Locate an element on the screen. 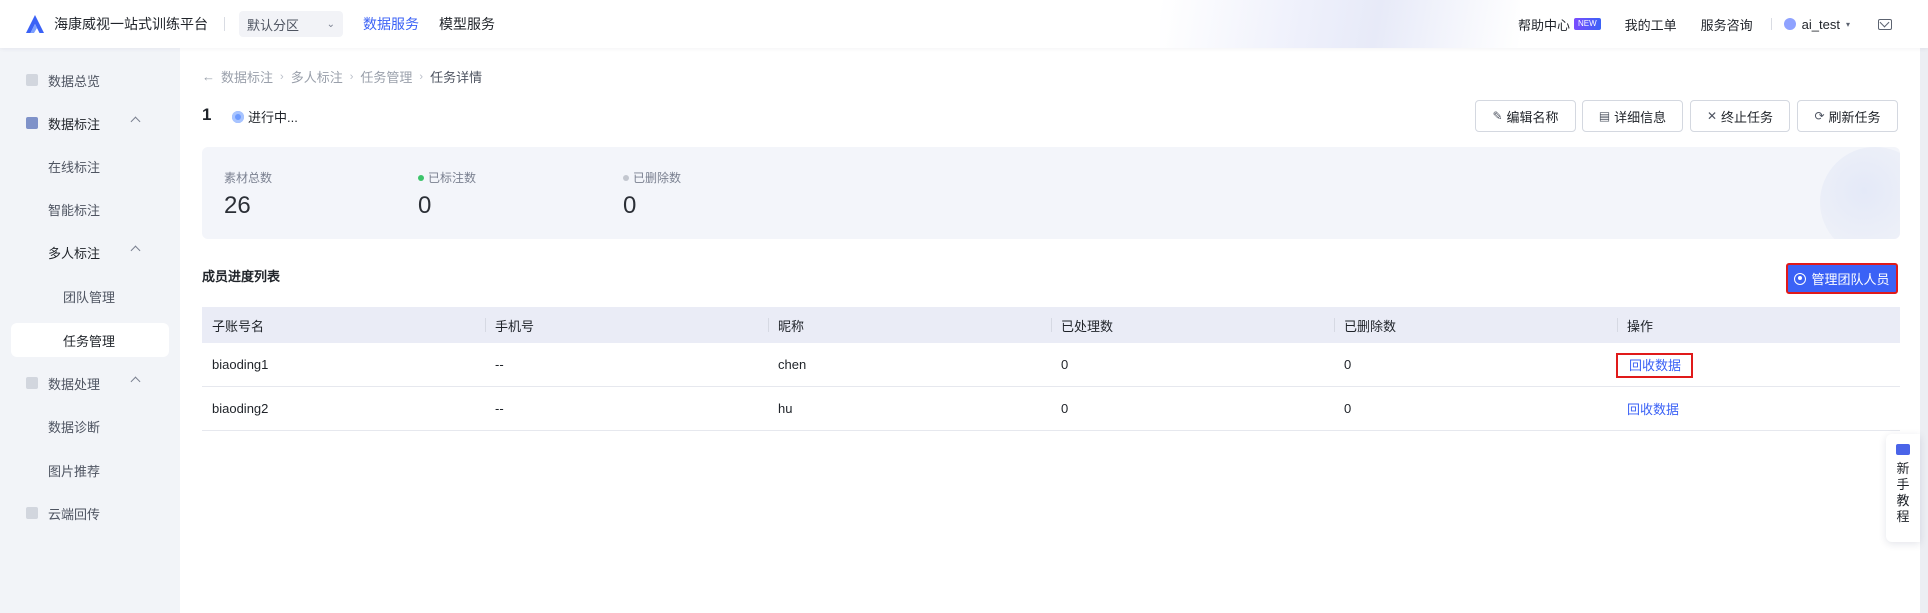 The height and width of the screenshot is (613, 1928). sidebar-item-task-management: 任务管理 is located at coordinates (90, 340).